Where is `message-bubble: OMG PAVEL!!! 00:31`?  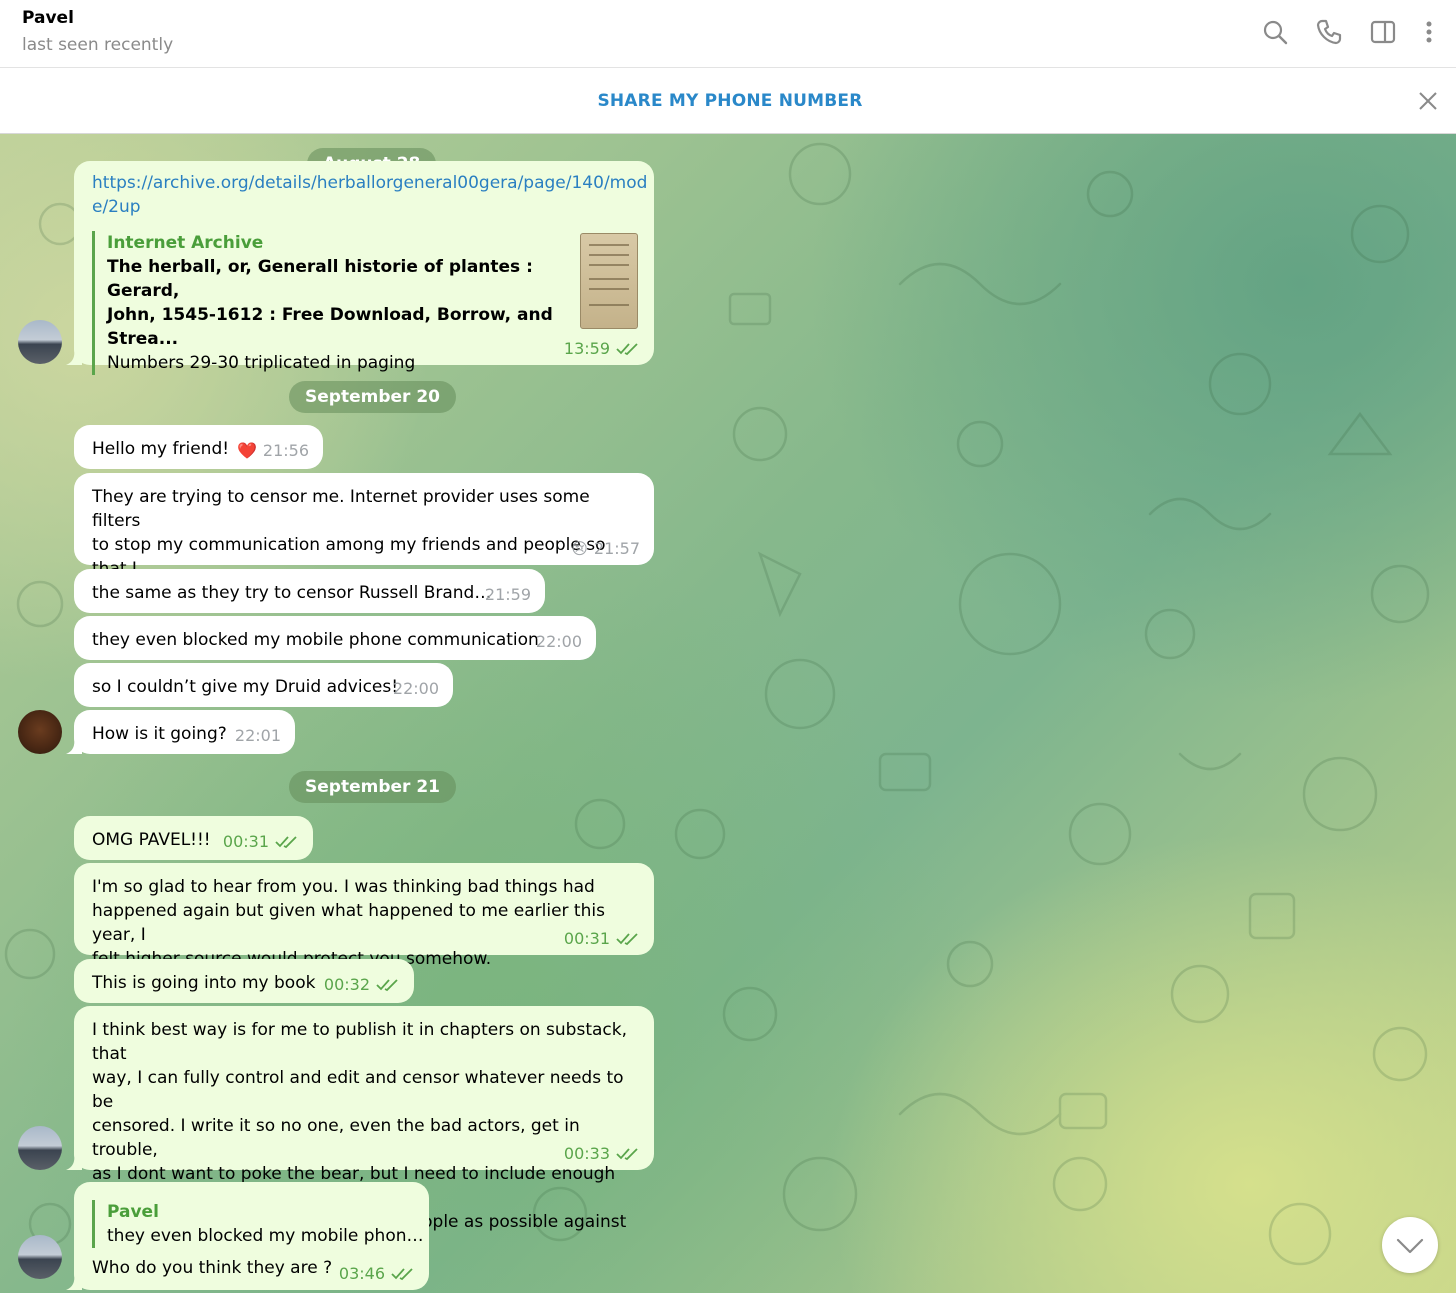 message-bubble: OMG PAVEL!!! 00:31 is located at coordinates (193, 838).